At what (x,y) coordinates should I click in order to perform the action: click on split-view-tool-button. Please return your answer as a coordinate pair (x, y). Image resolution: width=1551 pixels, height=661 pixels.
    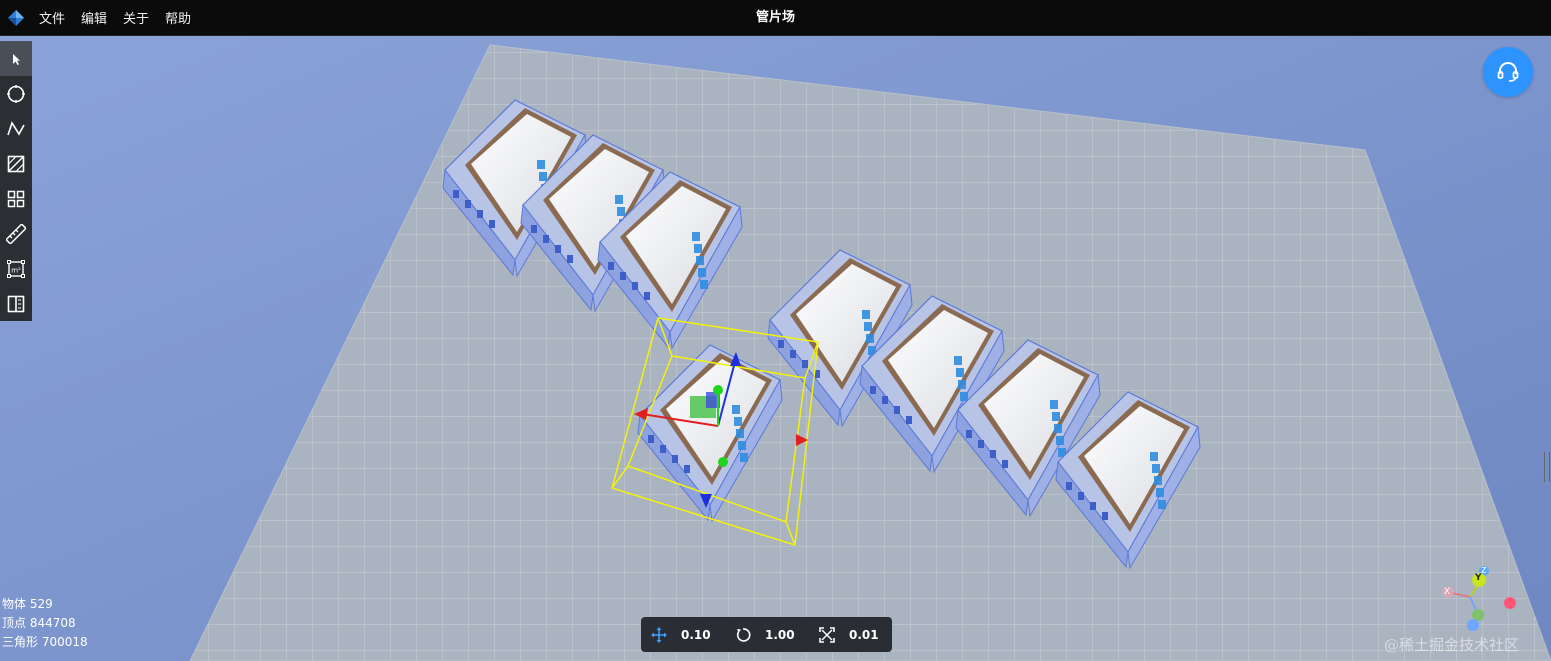
    Looking at the image, I should click on (16, 303).